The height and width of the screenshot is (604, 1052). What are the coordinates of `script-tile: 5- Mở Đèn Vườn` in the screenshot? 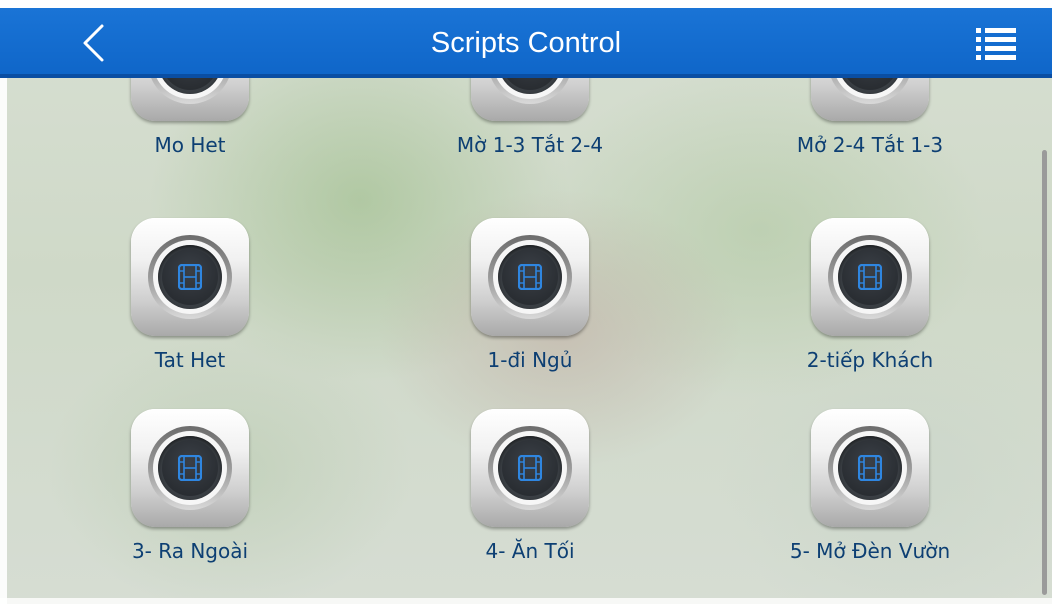 It's located at (870, 486).